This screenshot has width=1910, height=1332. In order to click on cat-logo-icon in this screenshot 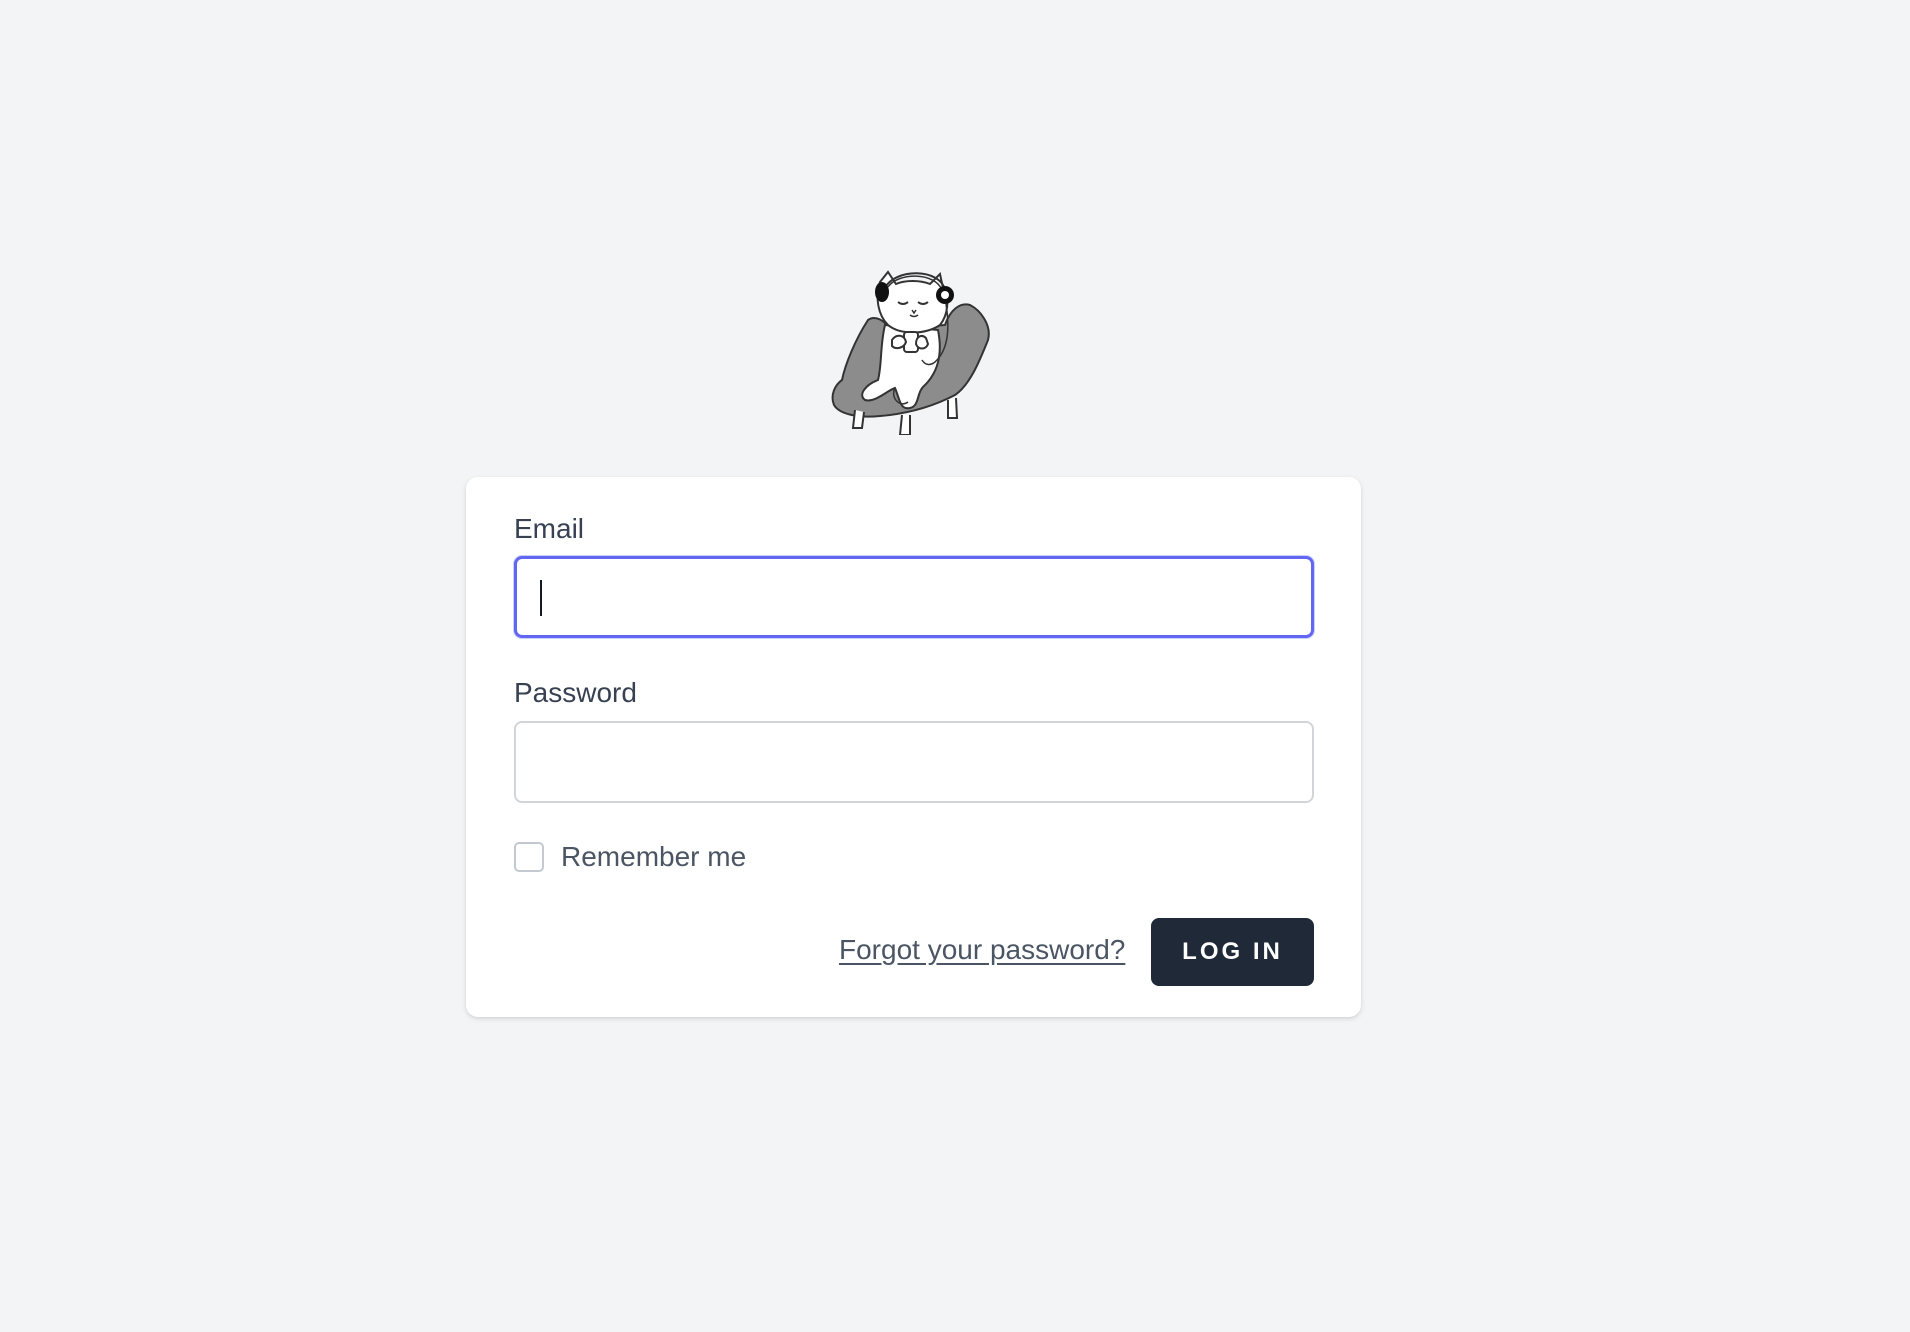, I will do `click(915, 353)`.